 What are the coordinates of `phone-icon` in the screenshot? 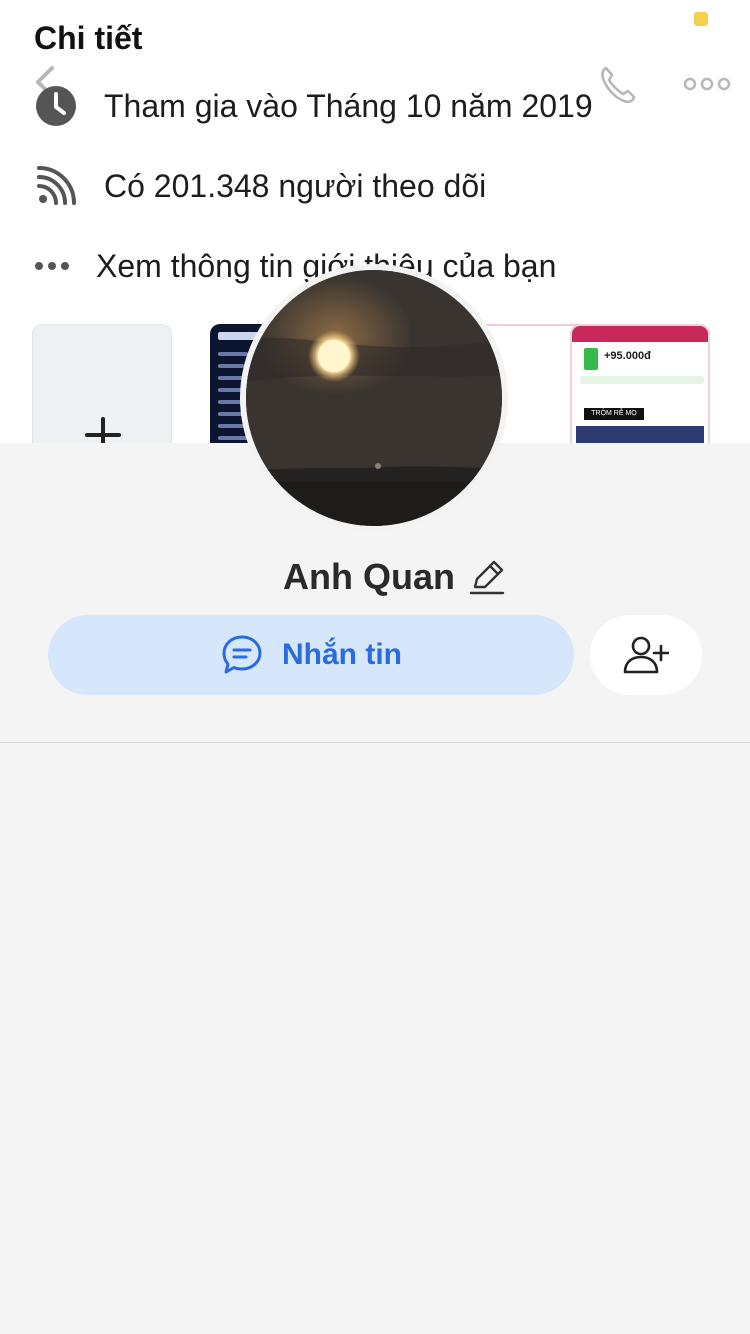 It's located at (618, 84).